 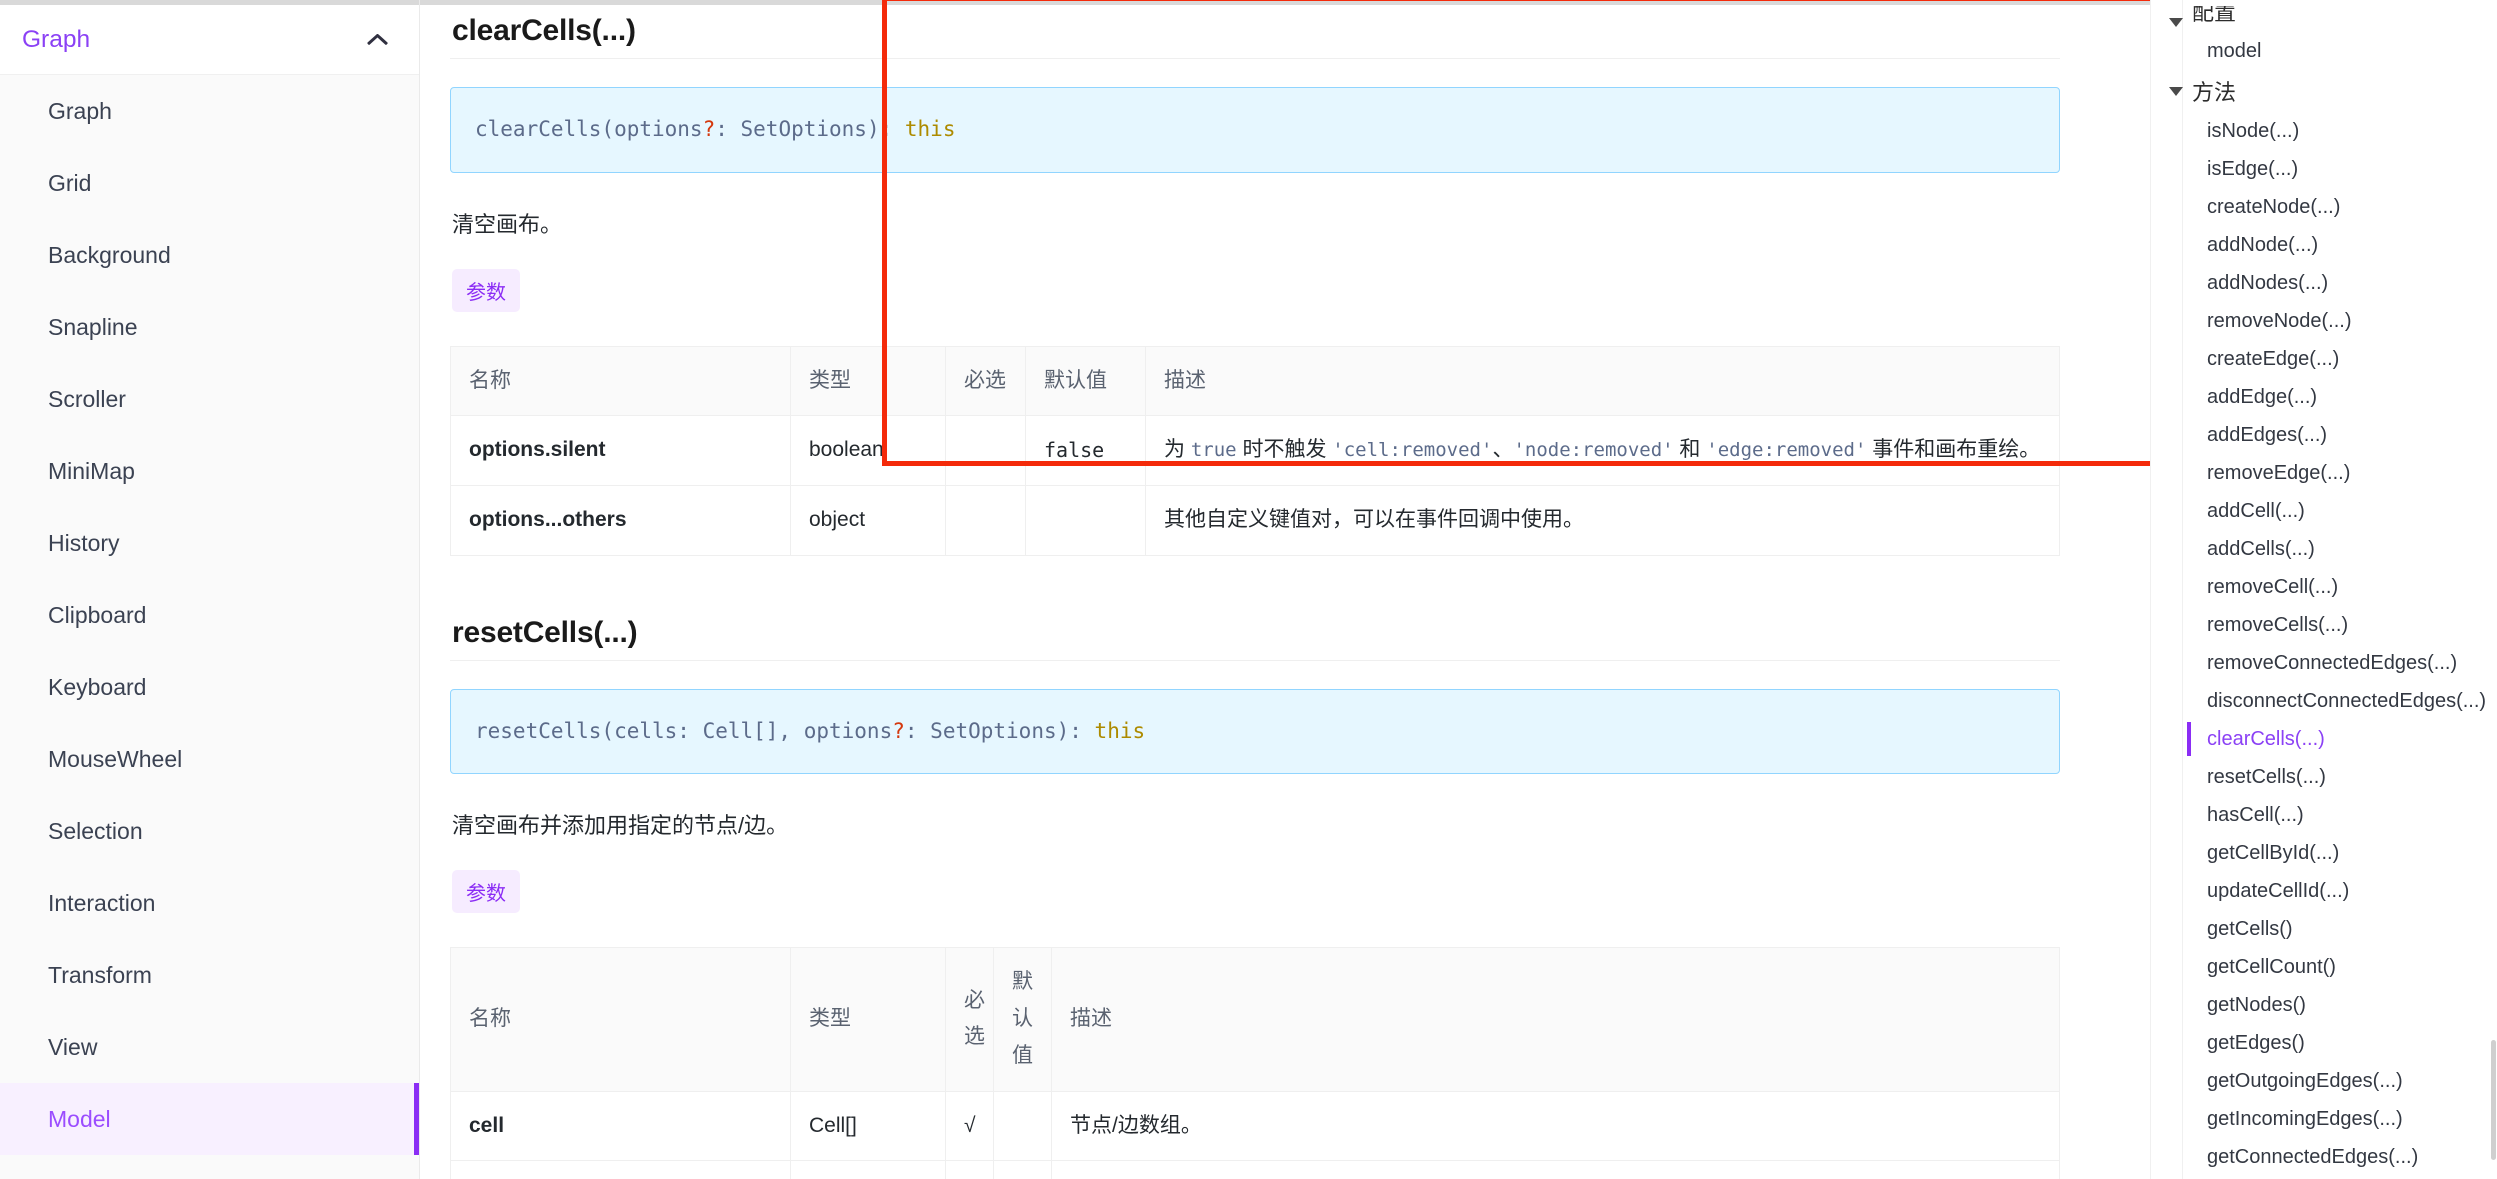 What do you see at coordinates (486, 892) in the screenshot?
I see `params-badge: 参数` at bounding box center [486, 892].